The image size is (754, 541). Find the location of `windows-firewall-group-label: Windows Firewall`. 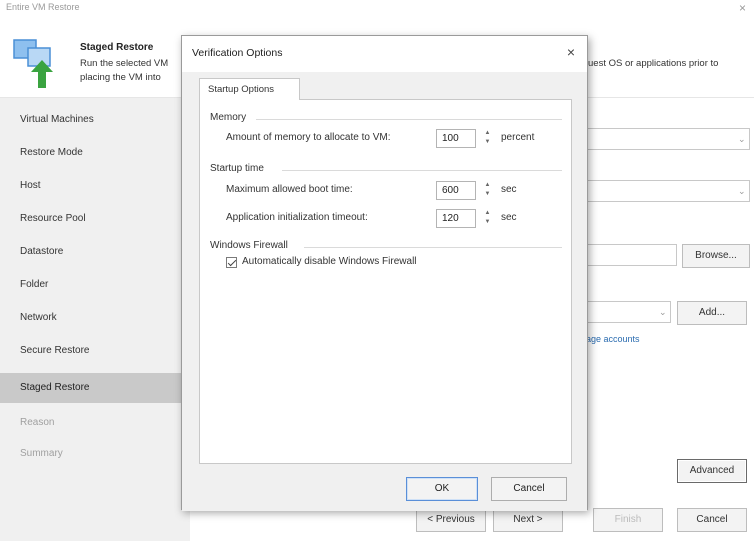

windows-firewall-group-label: Windows Firewall is located at coordinates (249, 245).